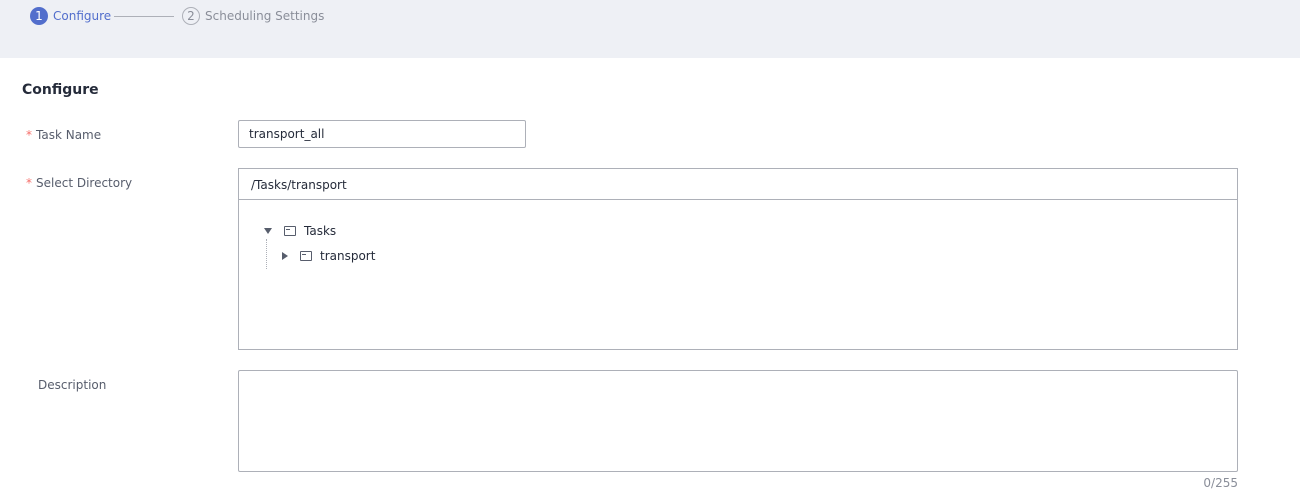 This screenshot has height=500, width=1300. I want to click on selected-directory-path: /Tasks/transport, so click(738, 184).